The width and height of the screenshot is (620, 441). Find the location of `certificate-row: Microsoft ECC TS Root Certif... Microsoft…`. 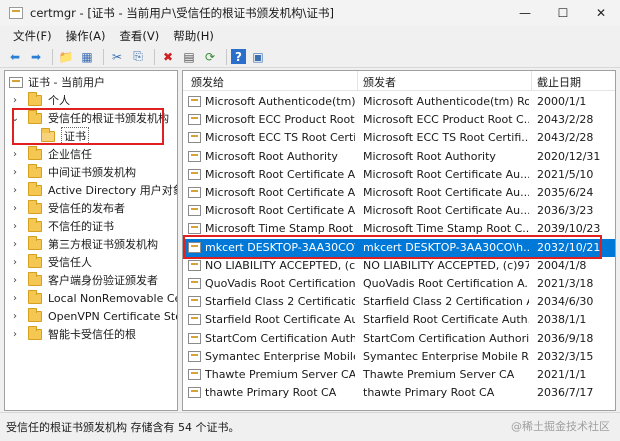

certificate-row: Microsoft ECC TS Root Certif... Microsoft… is located at coordinates (399, 138).